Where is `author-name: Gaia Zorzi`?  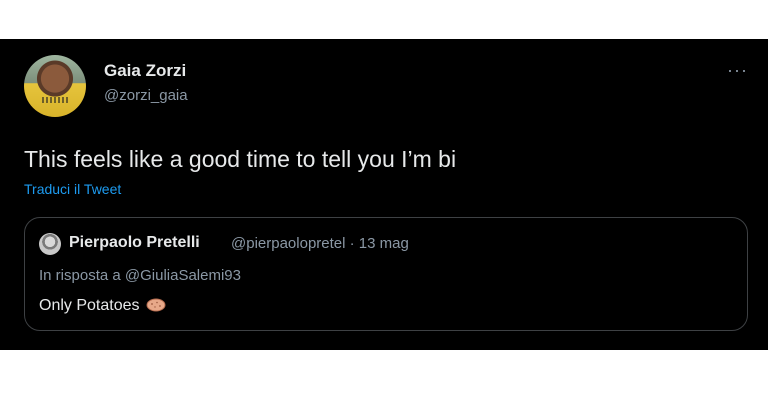
author-name: Gaia Zorzi is located at coordinates (145, 71).